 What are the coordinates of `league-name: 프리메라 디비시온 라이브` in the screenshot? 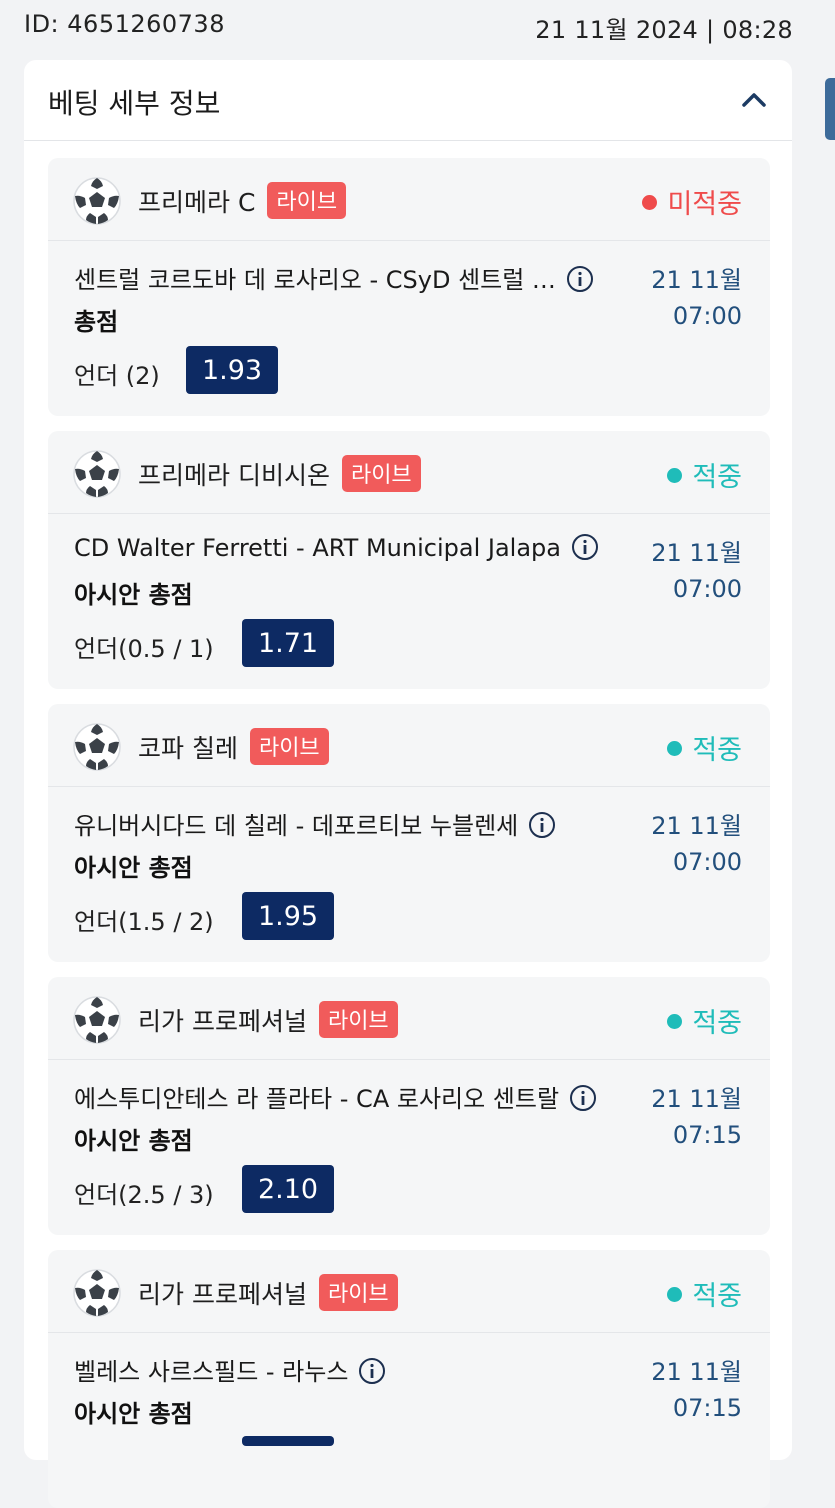 It's located at (279, 473).